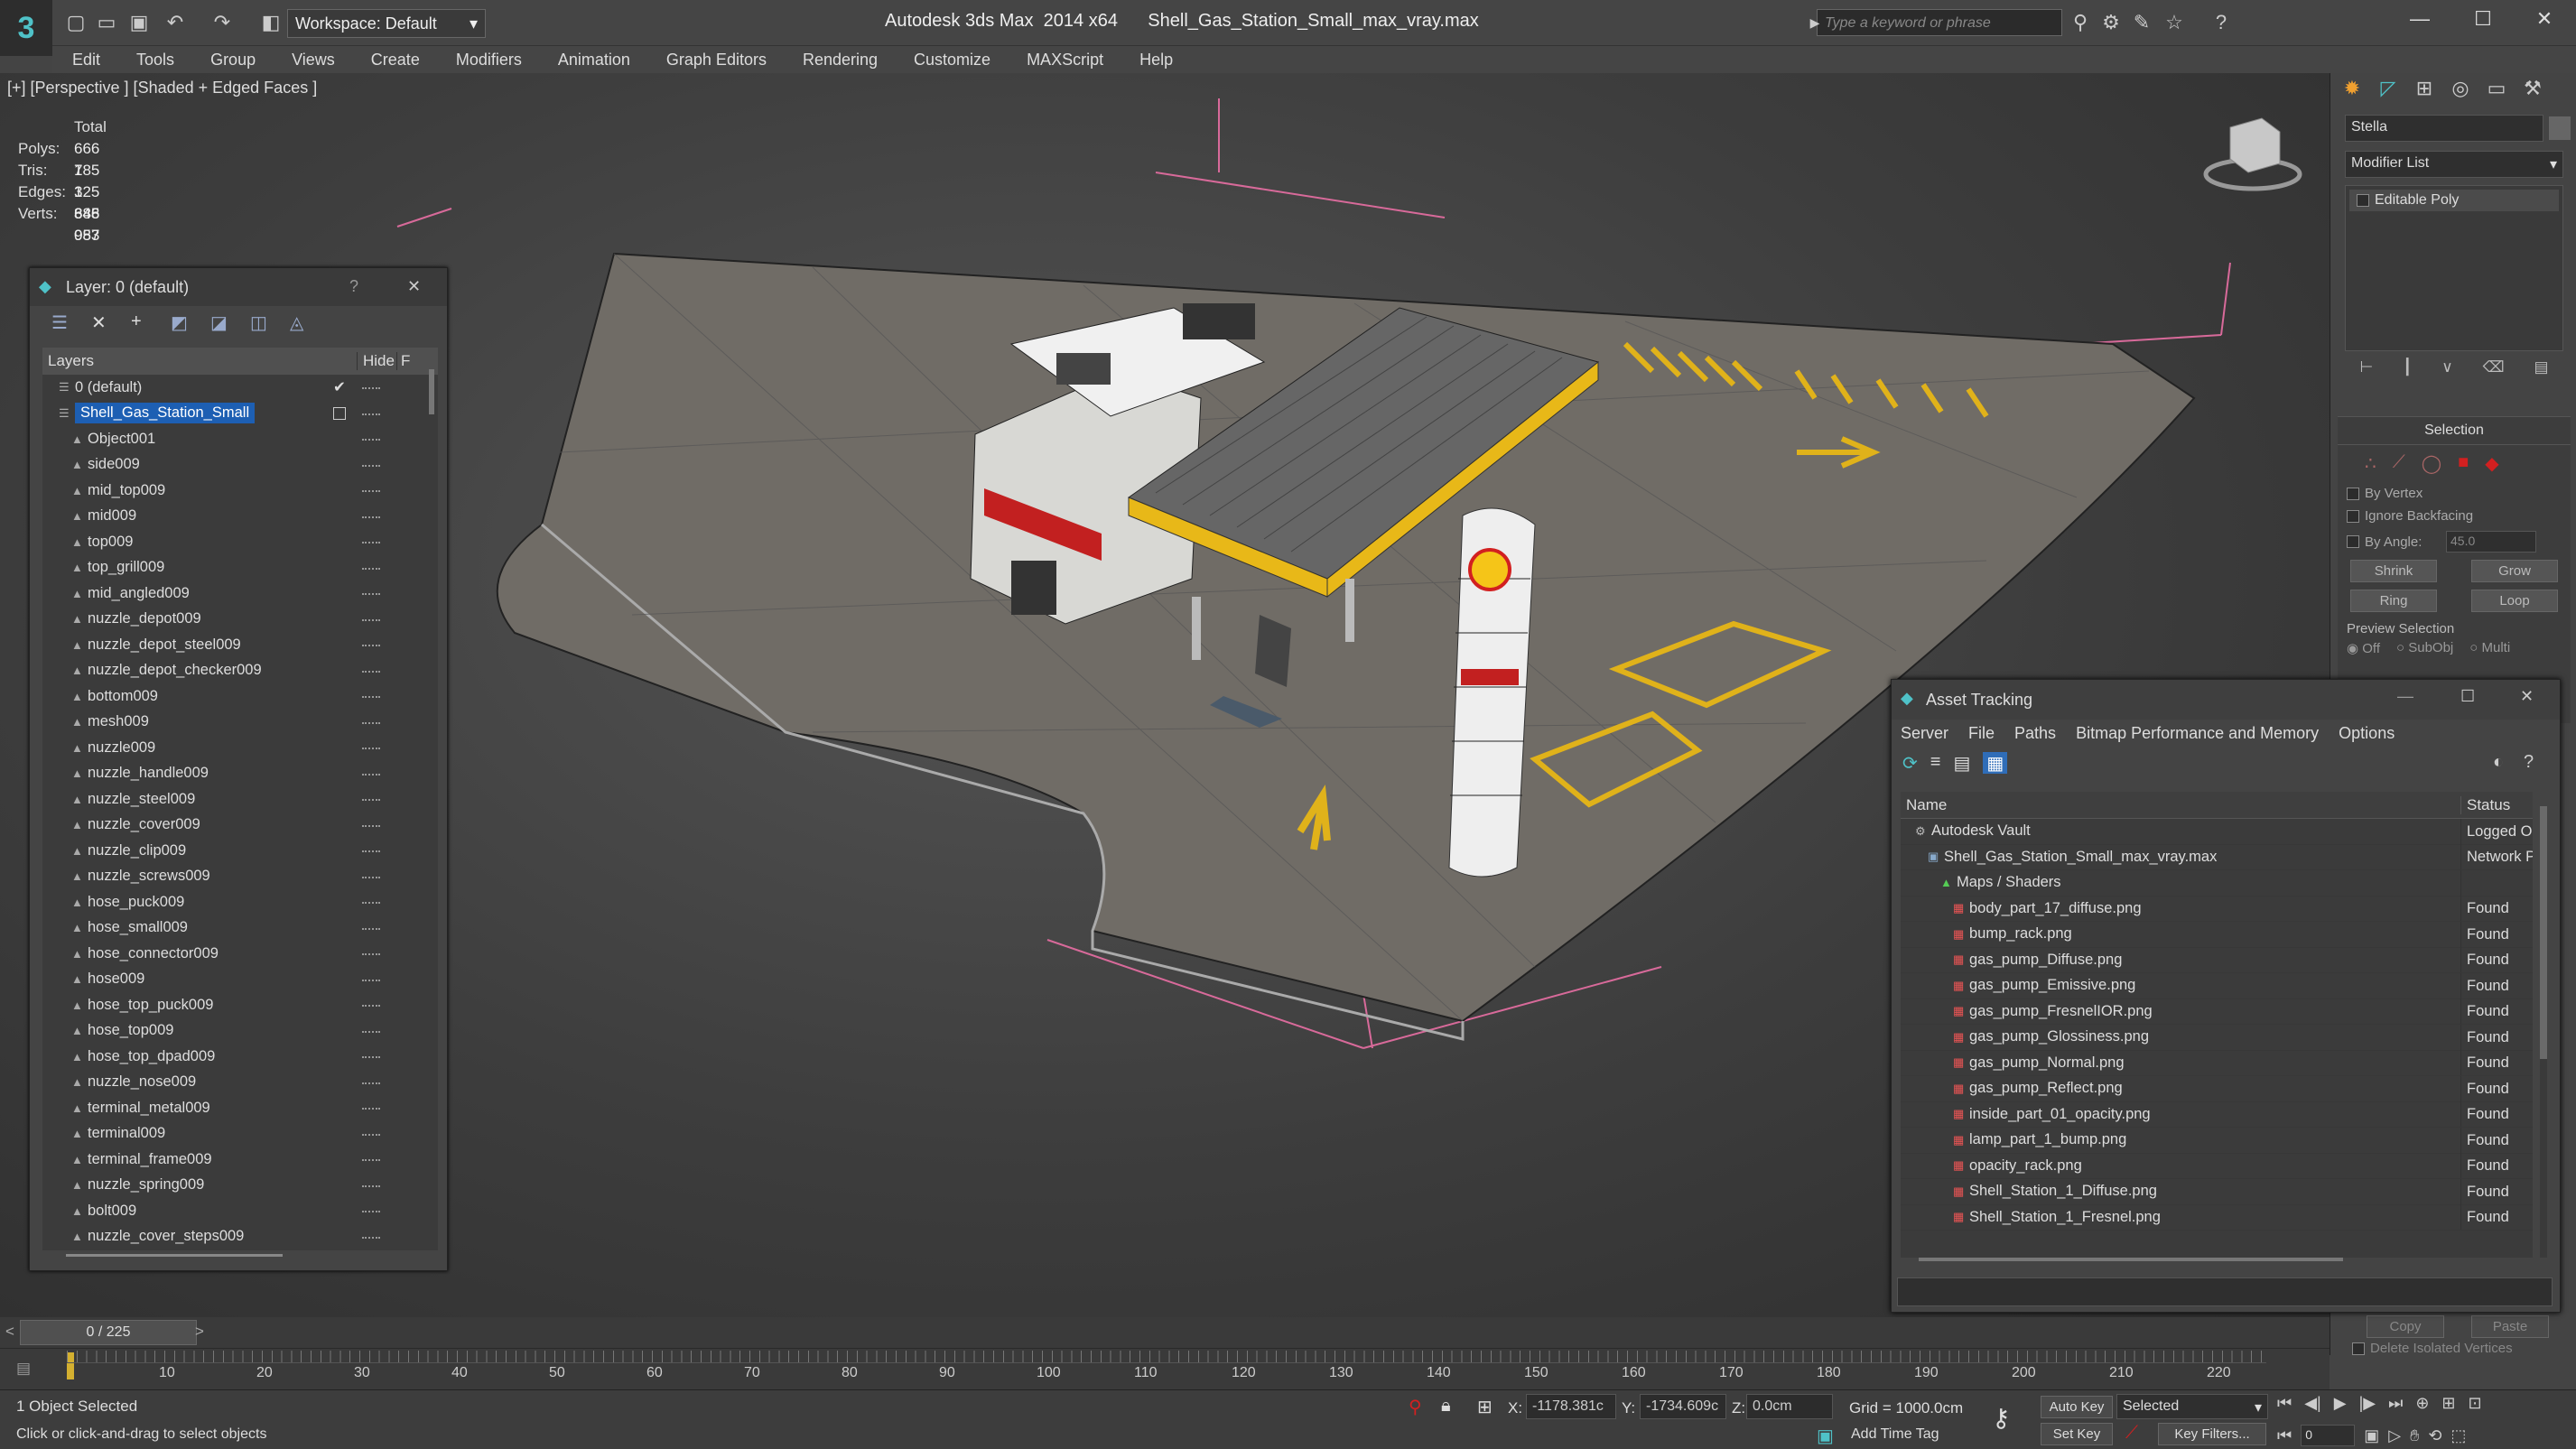 Image resolution: width=2576 pixels, height=1449 pixels. What do you see at coordinates (1683, 1406) in the screenshot?
I see `y-coordinate-field: -1734.609c` at bounding box center [1683, 1406].